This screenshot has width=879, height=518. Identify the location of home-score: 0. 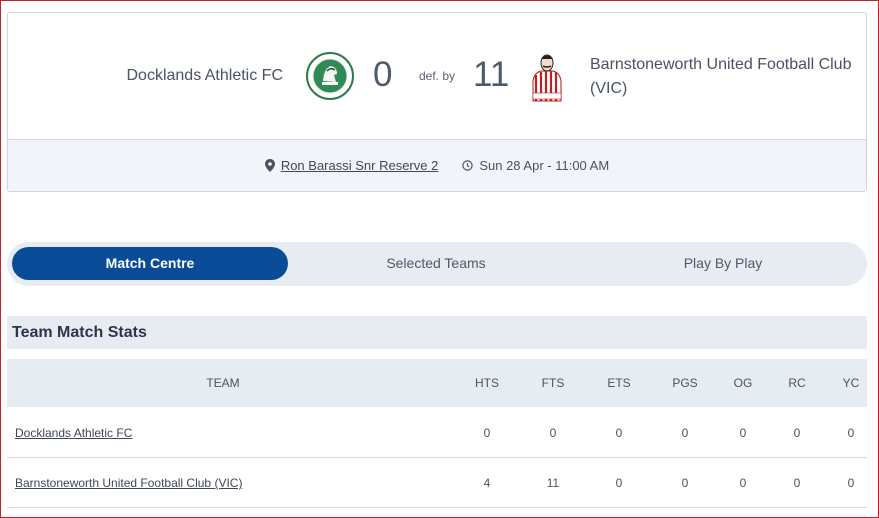
(383, 74).